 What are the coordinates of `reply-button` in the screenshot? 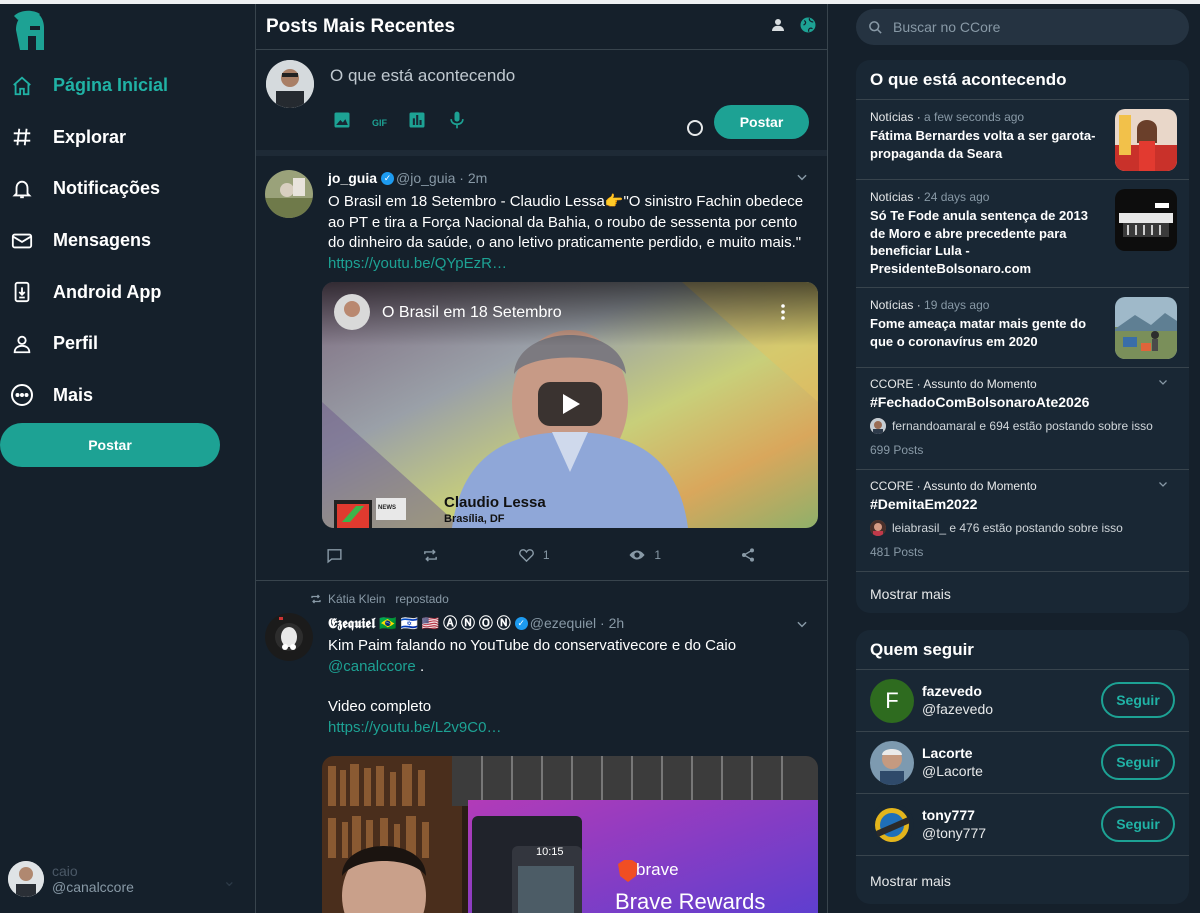 It's located at (334, 555).